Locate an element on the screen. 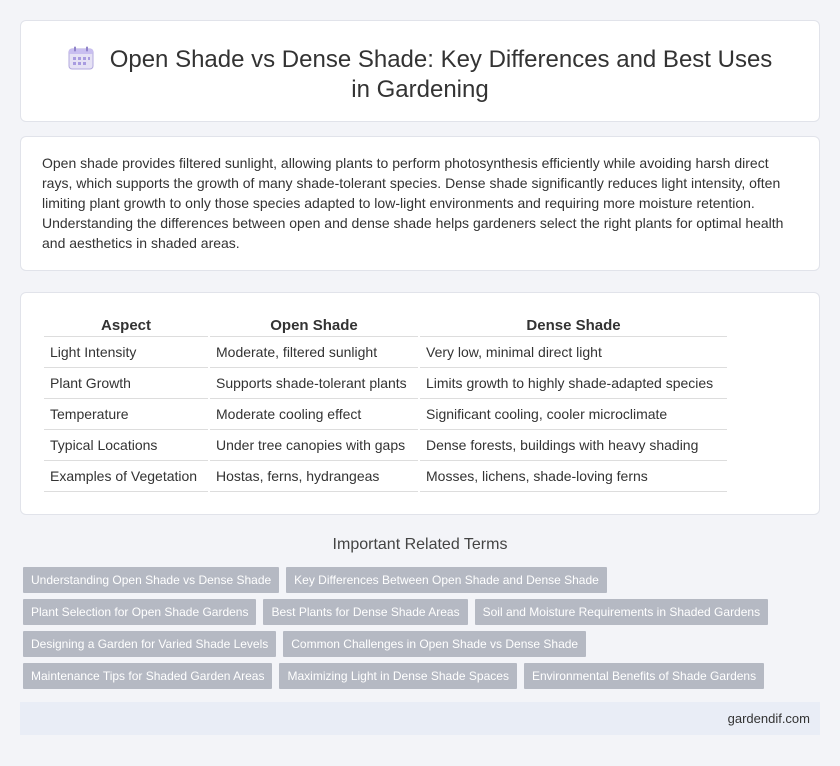 The height and width of the screenshot is (766, 840). related-term-link: Maintenance Tips for Shaded Garden Areas is located at coordinates (148, 676).